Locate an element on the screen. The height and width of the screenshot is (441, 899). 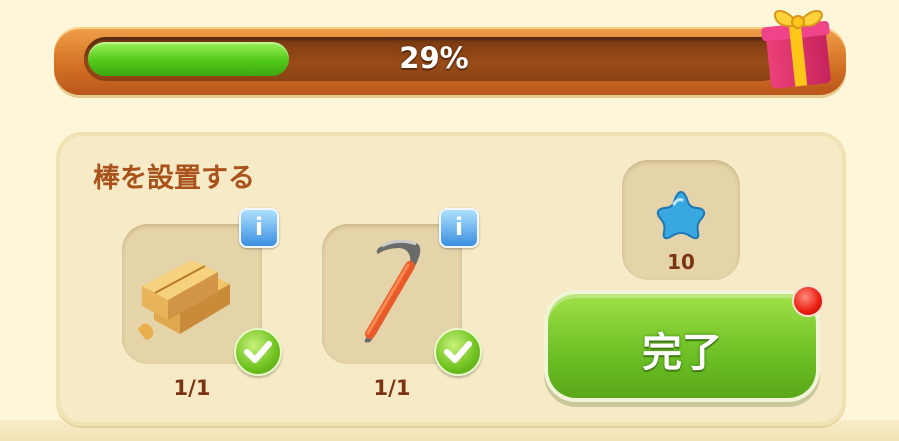
info-button-wood: i is located at coordinates (259, 228).